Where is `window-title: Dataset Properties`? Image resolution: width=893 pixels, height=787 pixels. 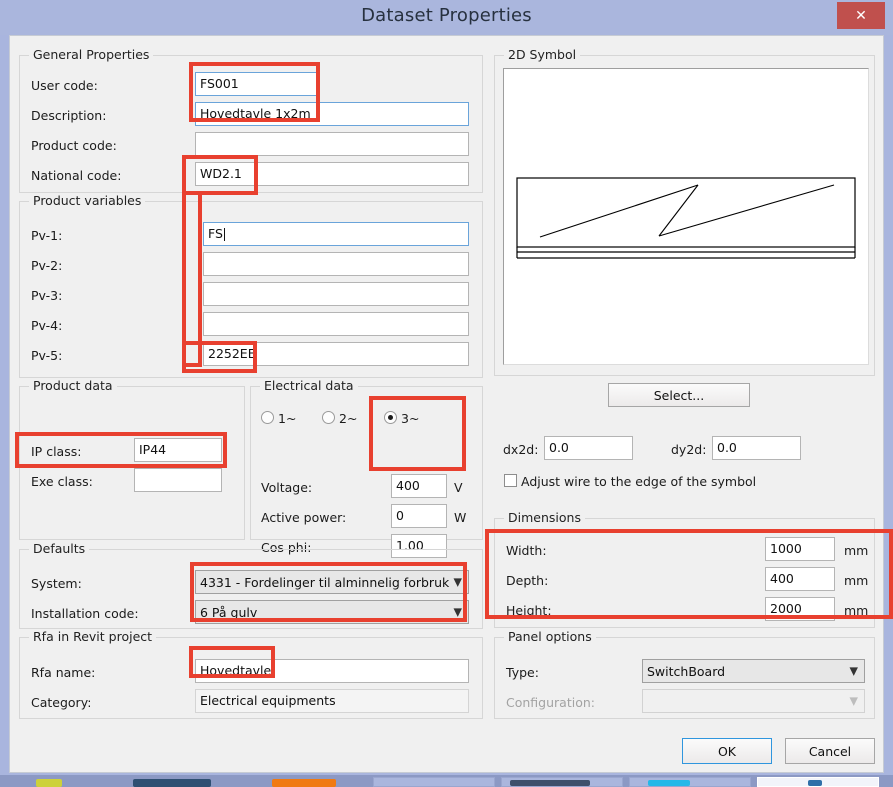
window-title: Dataset Properties is located at coordinates (446, 15).